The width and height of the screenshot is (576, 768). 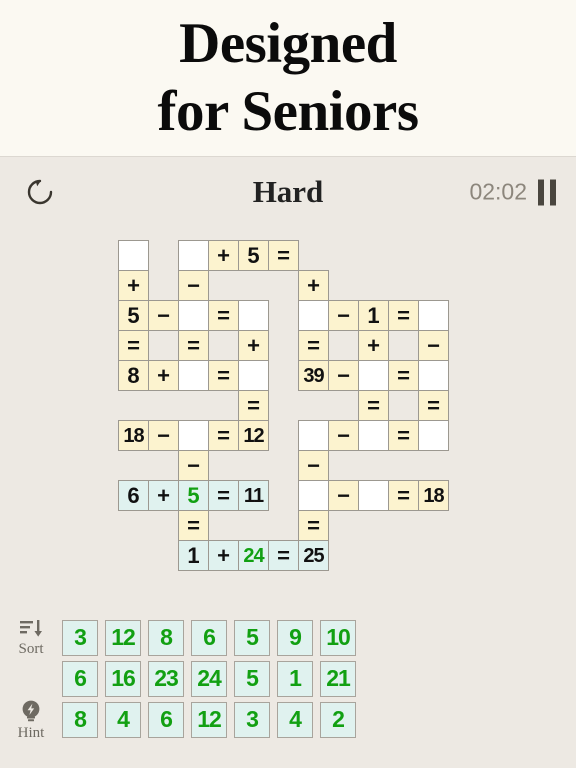 I want to click on hint-button-inner: Hint, so click(x=31, y=720).